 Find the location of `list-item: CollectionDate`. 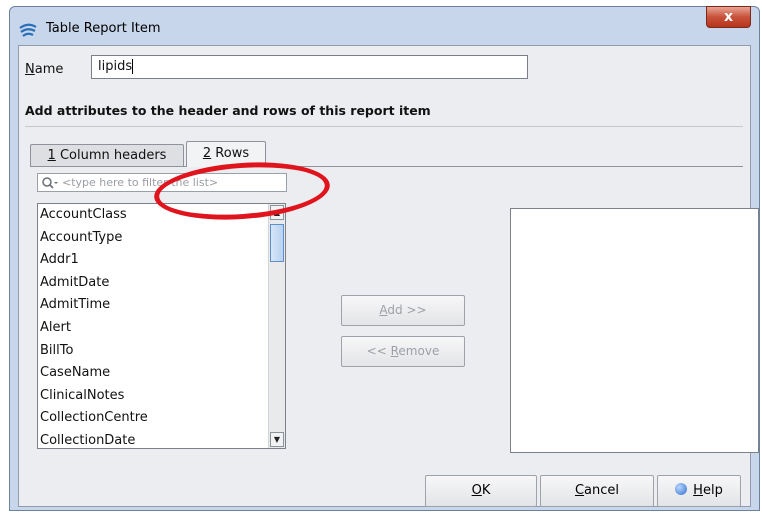

list-item: CollectionDate is located at coordinates (161, 439).